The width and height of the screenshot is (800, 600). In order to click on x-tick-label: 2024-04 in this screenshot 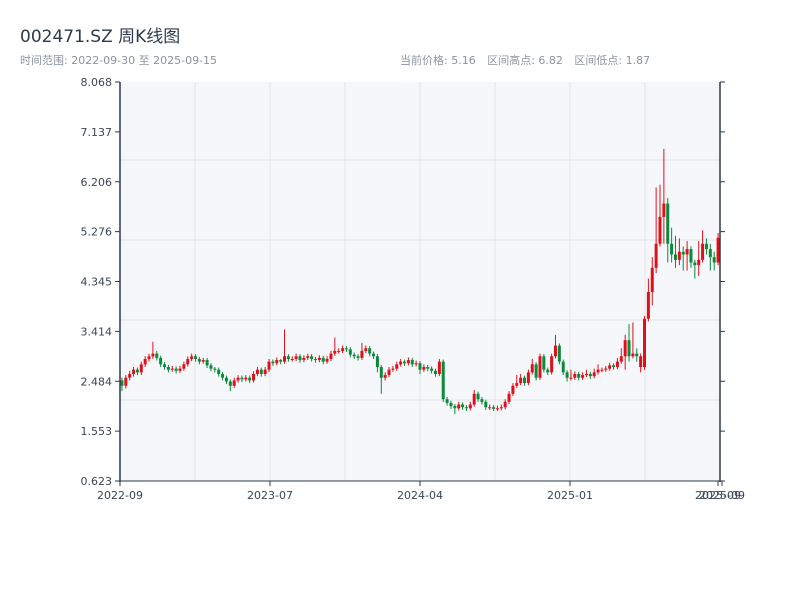, I will do `click(420, 495)`.